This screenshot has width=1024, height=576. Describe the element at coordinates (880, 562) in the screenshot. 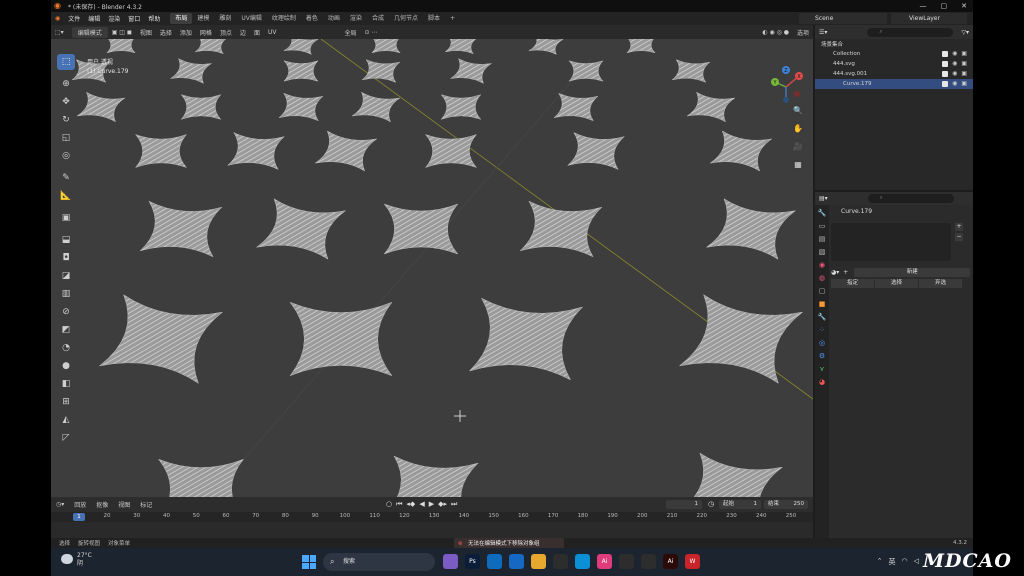

I see `chevron-up-icon: ⌃` at that location.